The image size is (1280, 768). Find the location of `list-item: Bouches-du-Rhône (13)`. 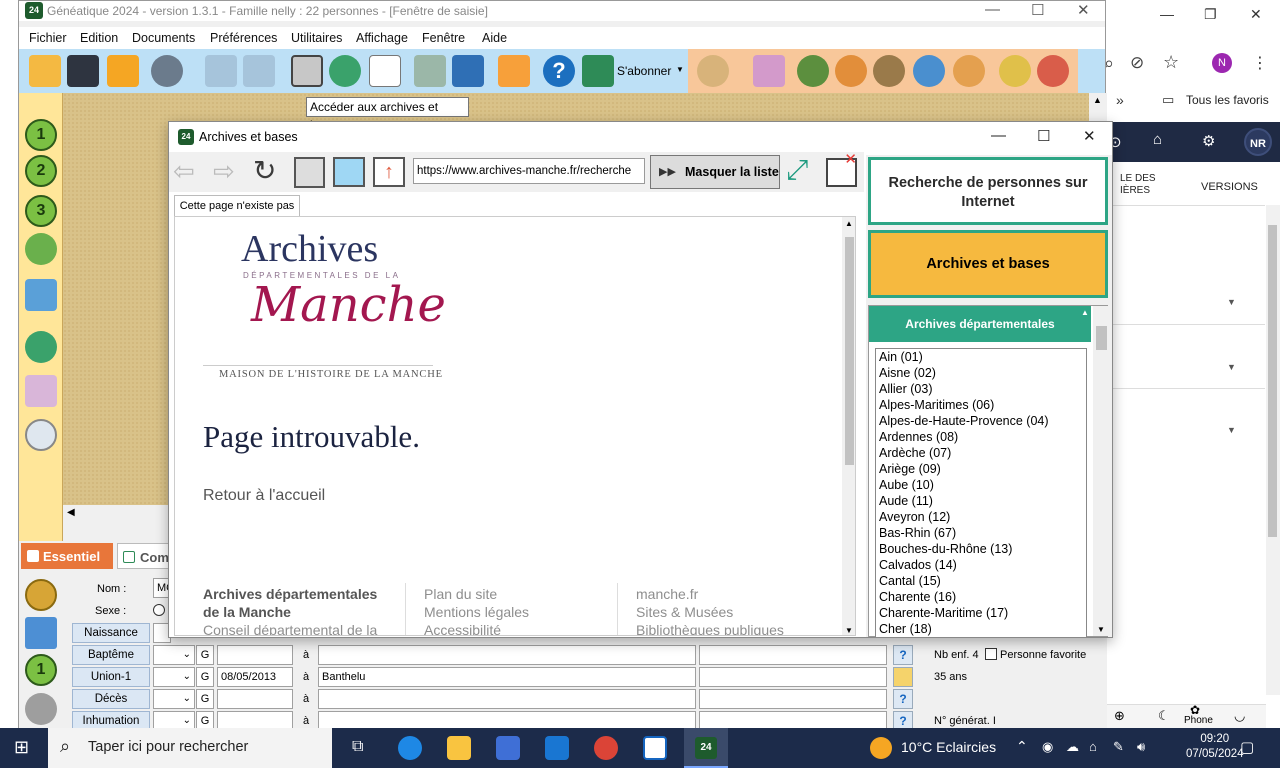

list-item: Bouches-du-Rhône (13) is located at coordinates (981, 549).